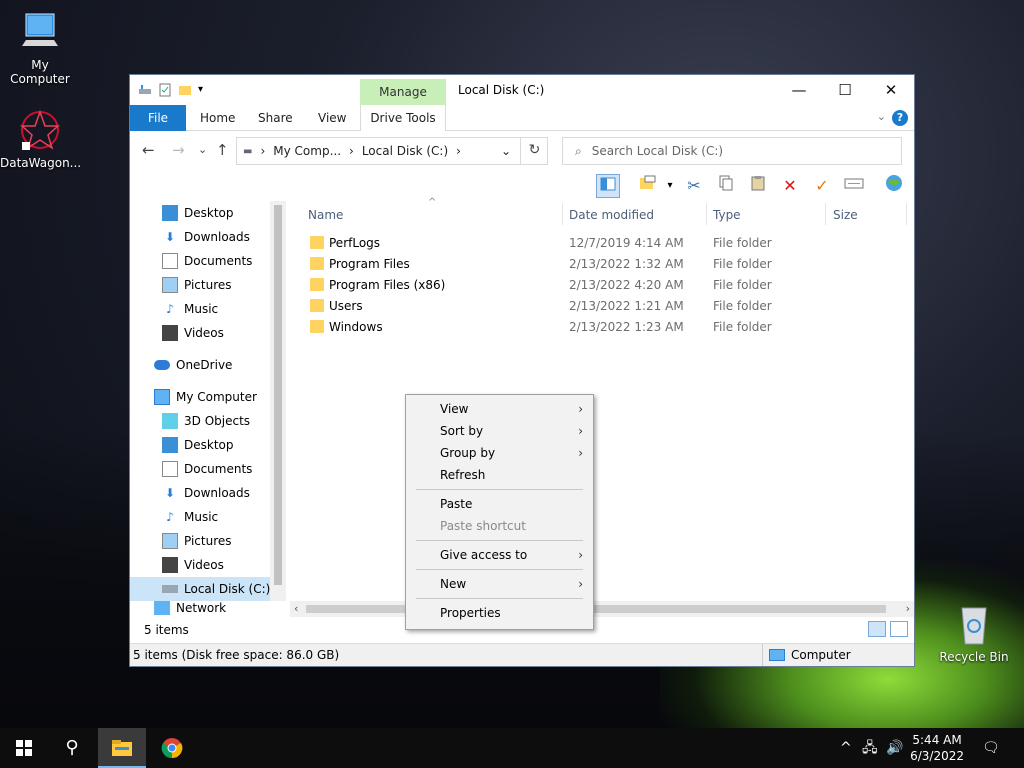 The width and height of the screenshot is (1024, 768). Describe the element at coordinates (846, 748) in the screenshot. I see `chevron-up-icon: ^` at that location.